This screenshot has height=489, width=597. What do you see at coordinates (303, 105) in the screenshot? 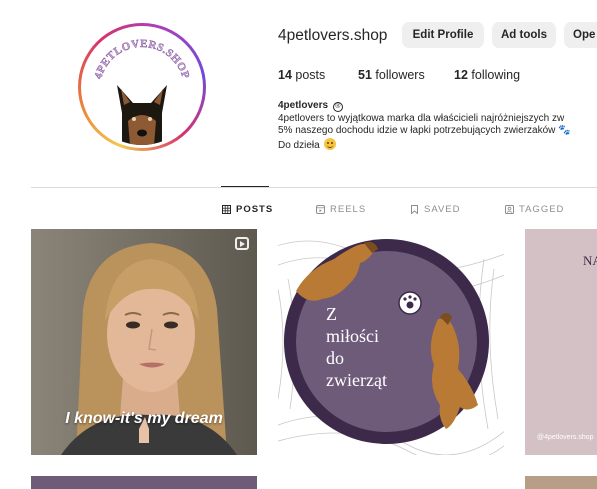
I see `bio-name: 4petlovers` at bounding box center [303, 105].